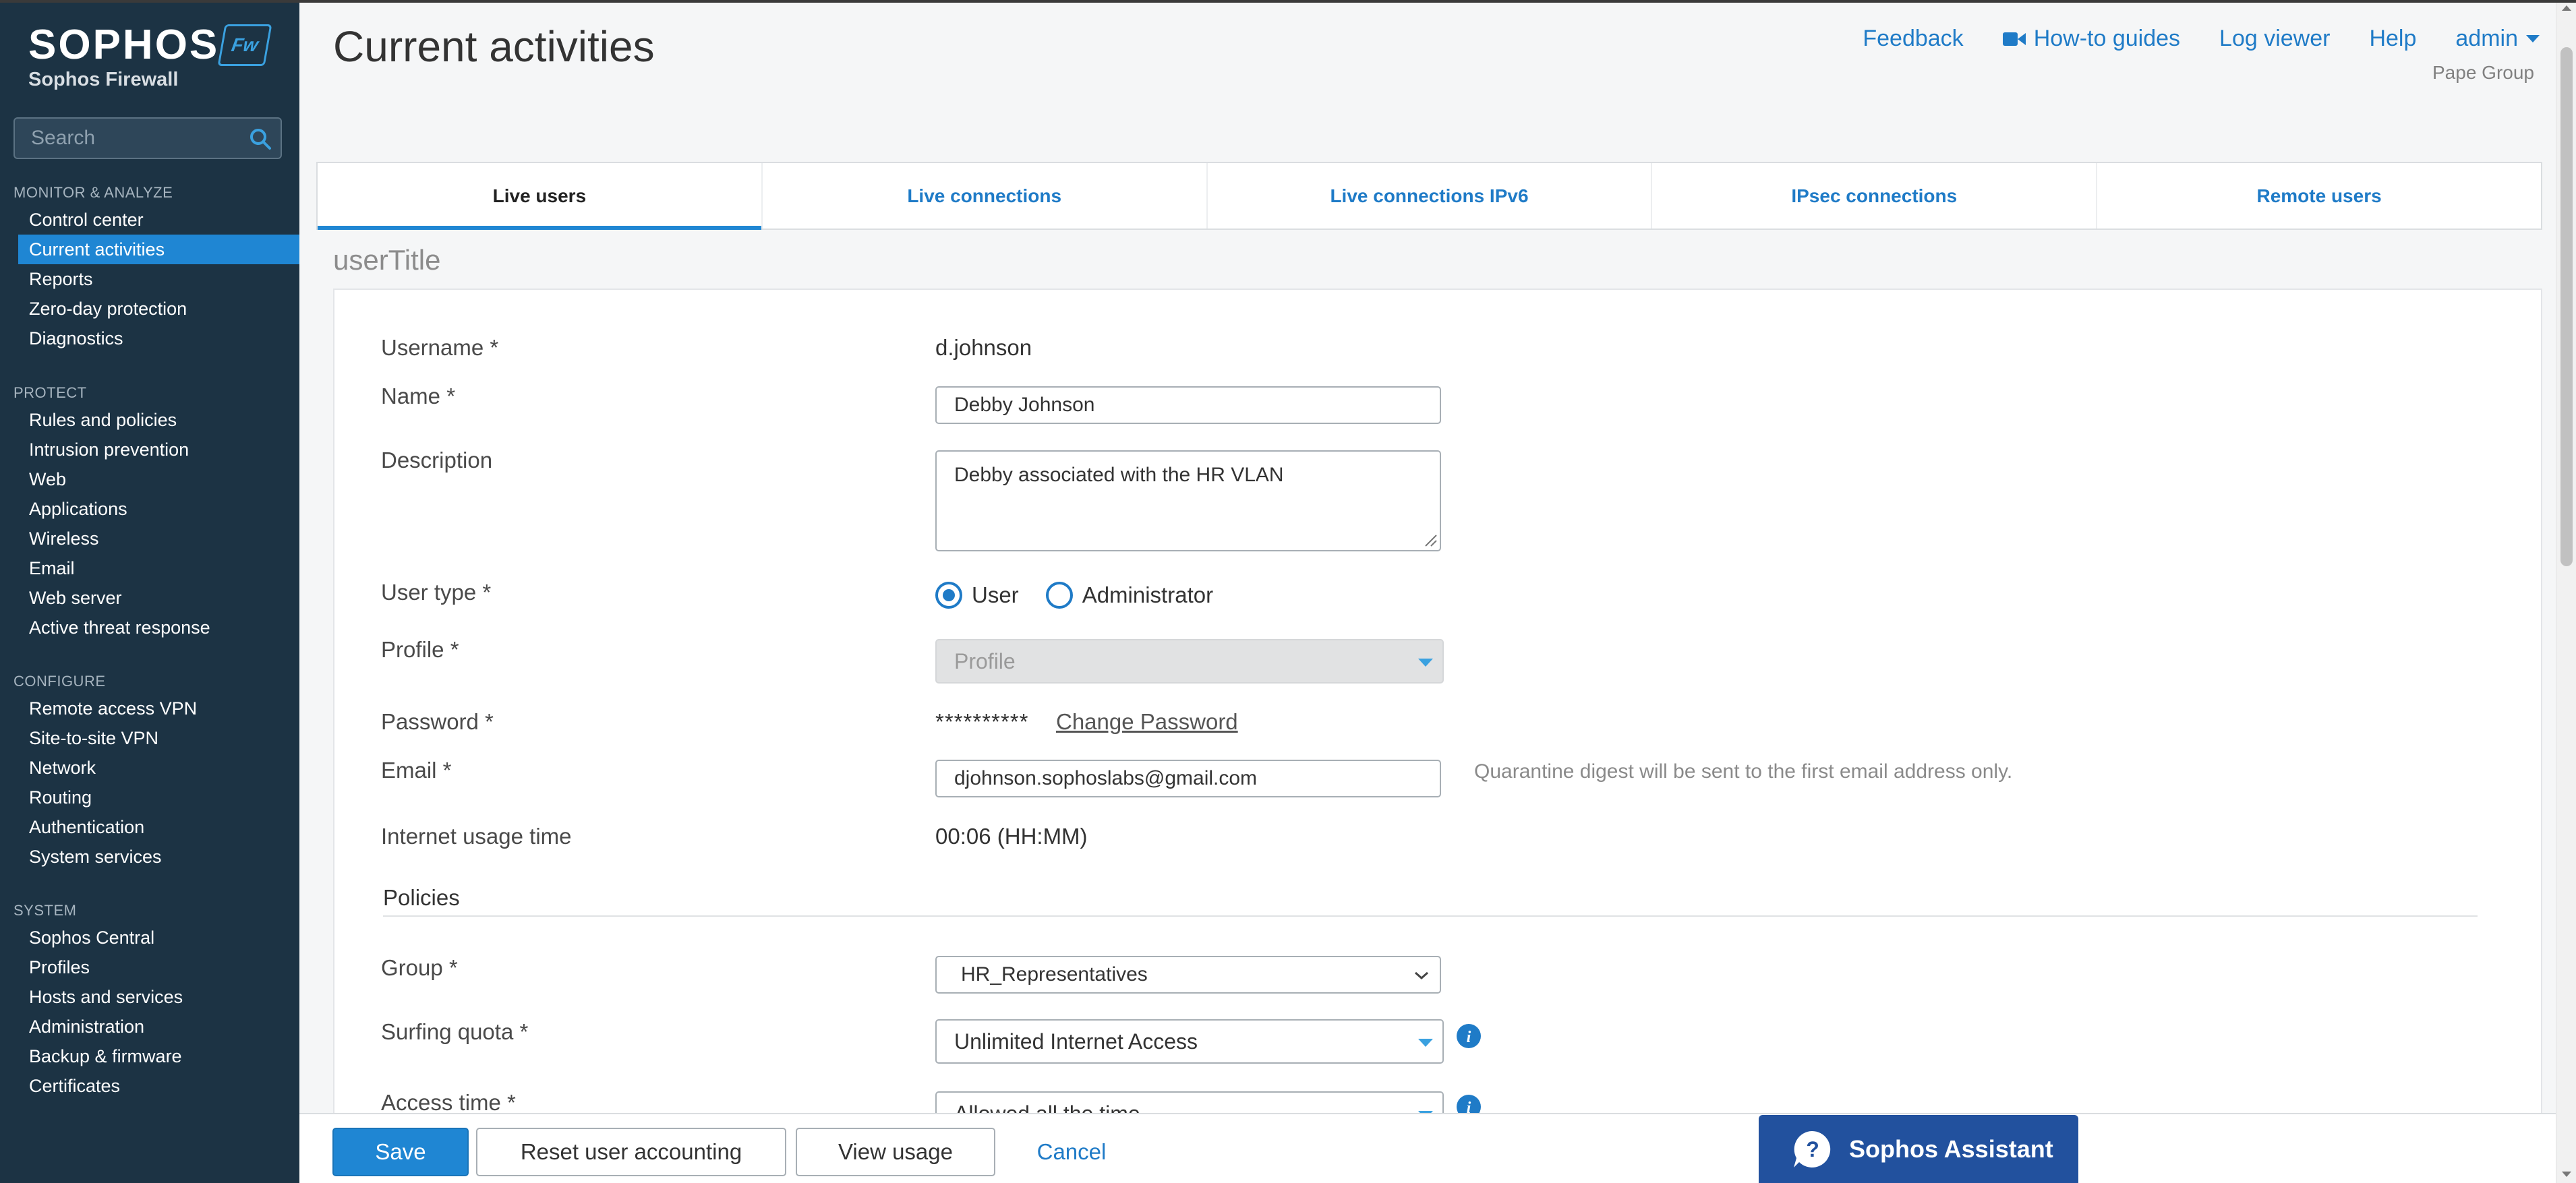 This screenshot has width=2576, height=1183. I want to click on user-type-administrator-label: Administrator, so click(1148, 594).